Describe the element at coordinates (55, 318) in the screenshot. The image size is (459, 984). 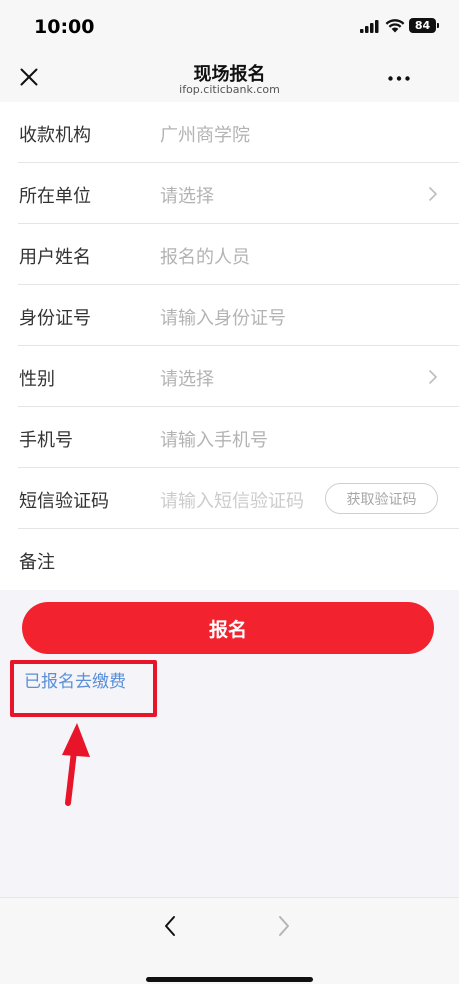
I see `id-number-label: 身份证号` at that location.